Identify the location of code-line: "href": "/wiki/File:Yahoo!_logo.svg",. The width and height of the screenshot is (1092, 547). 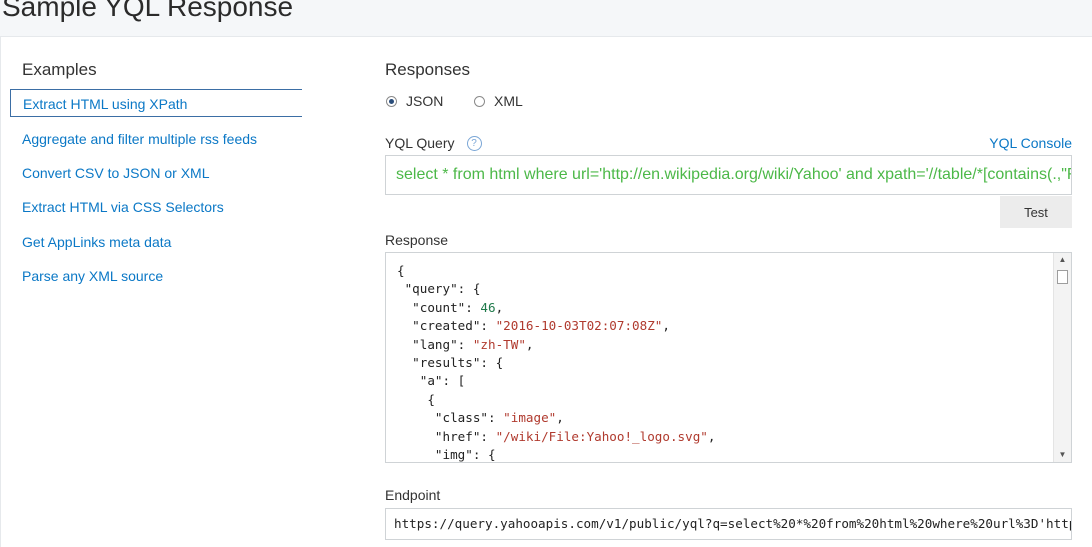
(556, 436).